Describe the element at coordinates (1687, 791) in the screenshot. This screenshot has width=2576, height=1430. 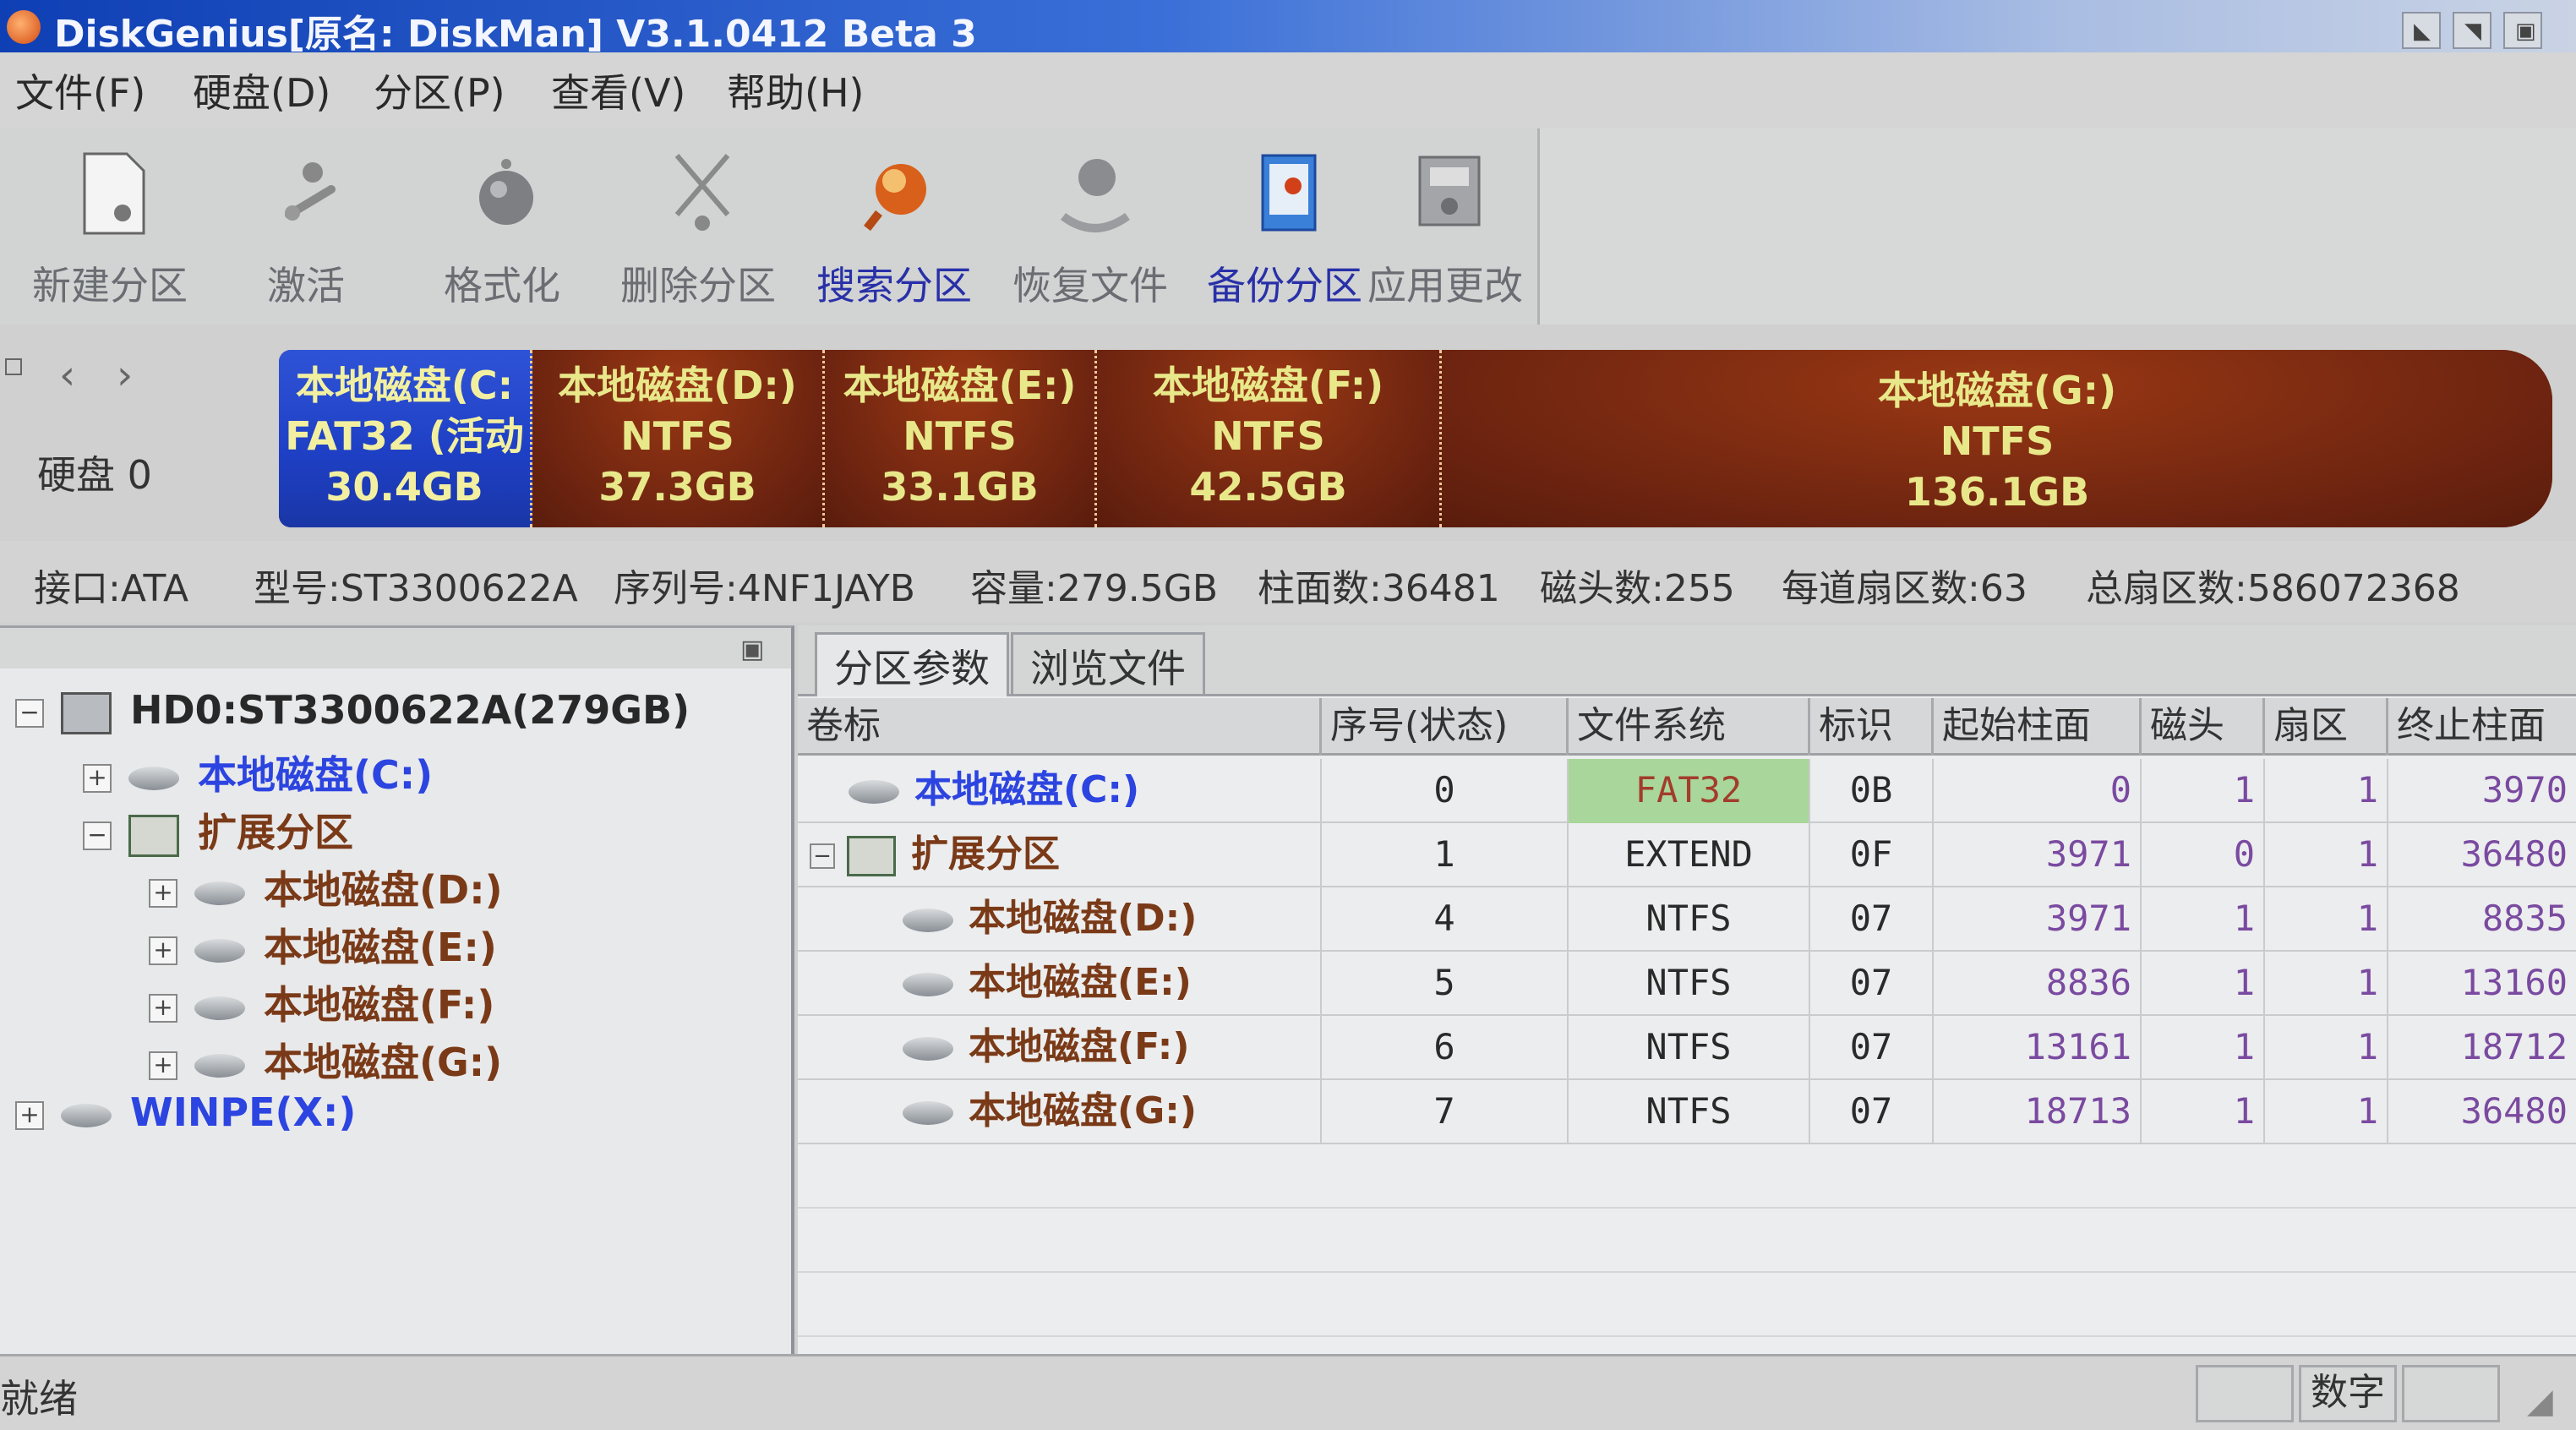
I see `table-row: 本地磁盘(C:) 0 FAT32 0B 0 1 1 3970` at that location.